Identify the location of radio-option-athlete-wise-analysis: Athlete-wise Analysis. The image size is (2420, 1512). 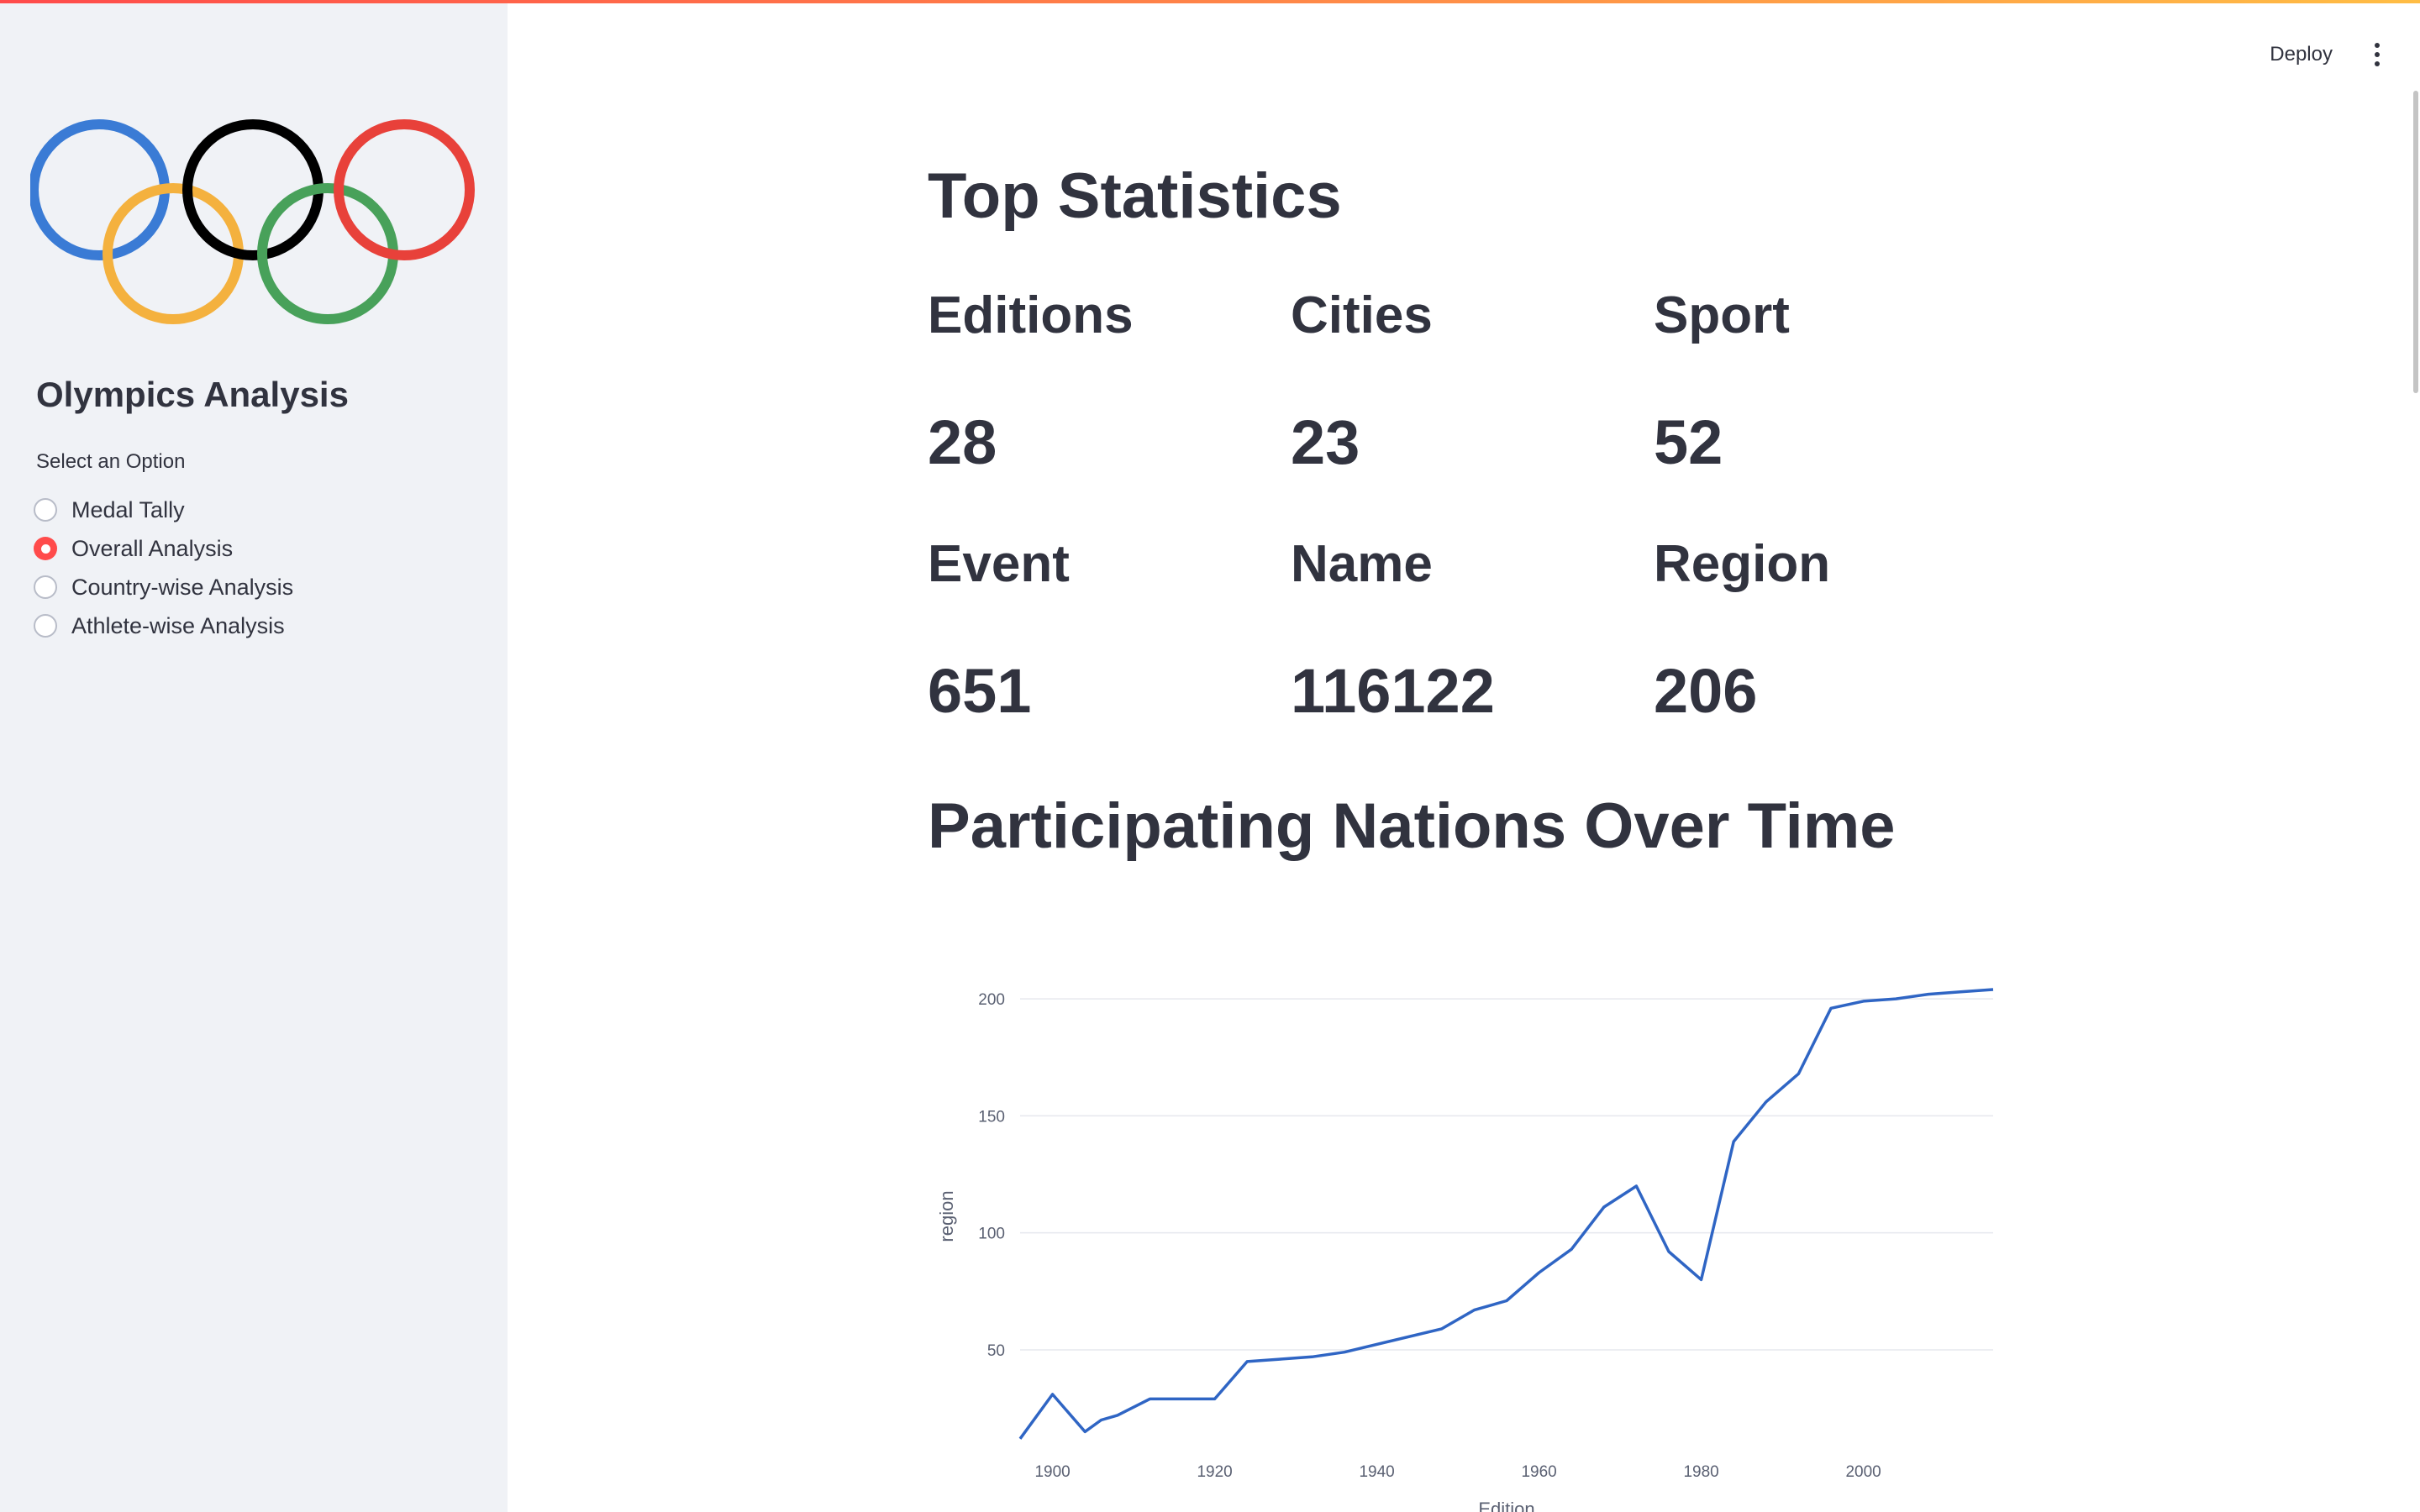
(163, 625).